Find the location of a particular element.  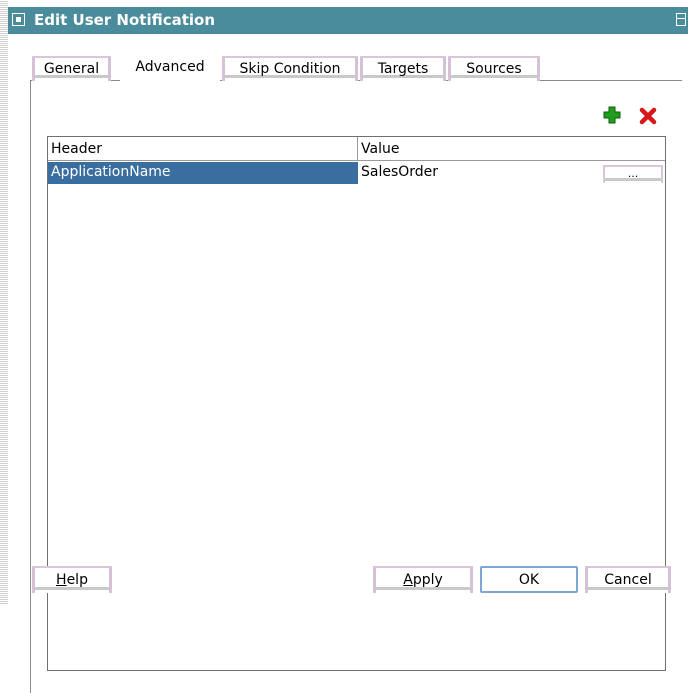

tab-advanced: Advanced is located at coordinates (170, 67).